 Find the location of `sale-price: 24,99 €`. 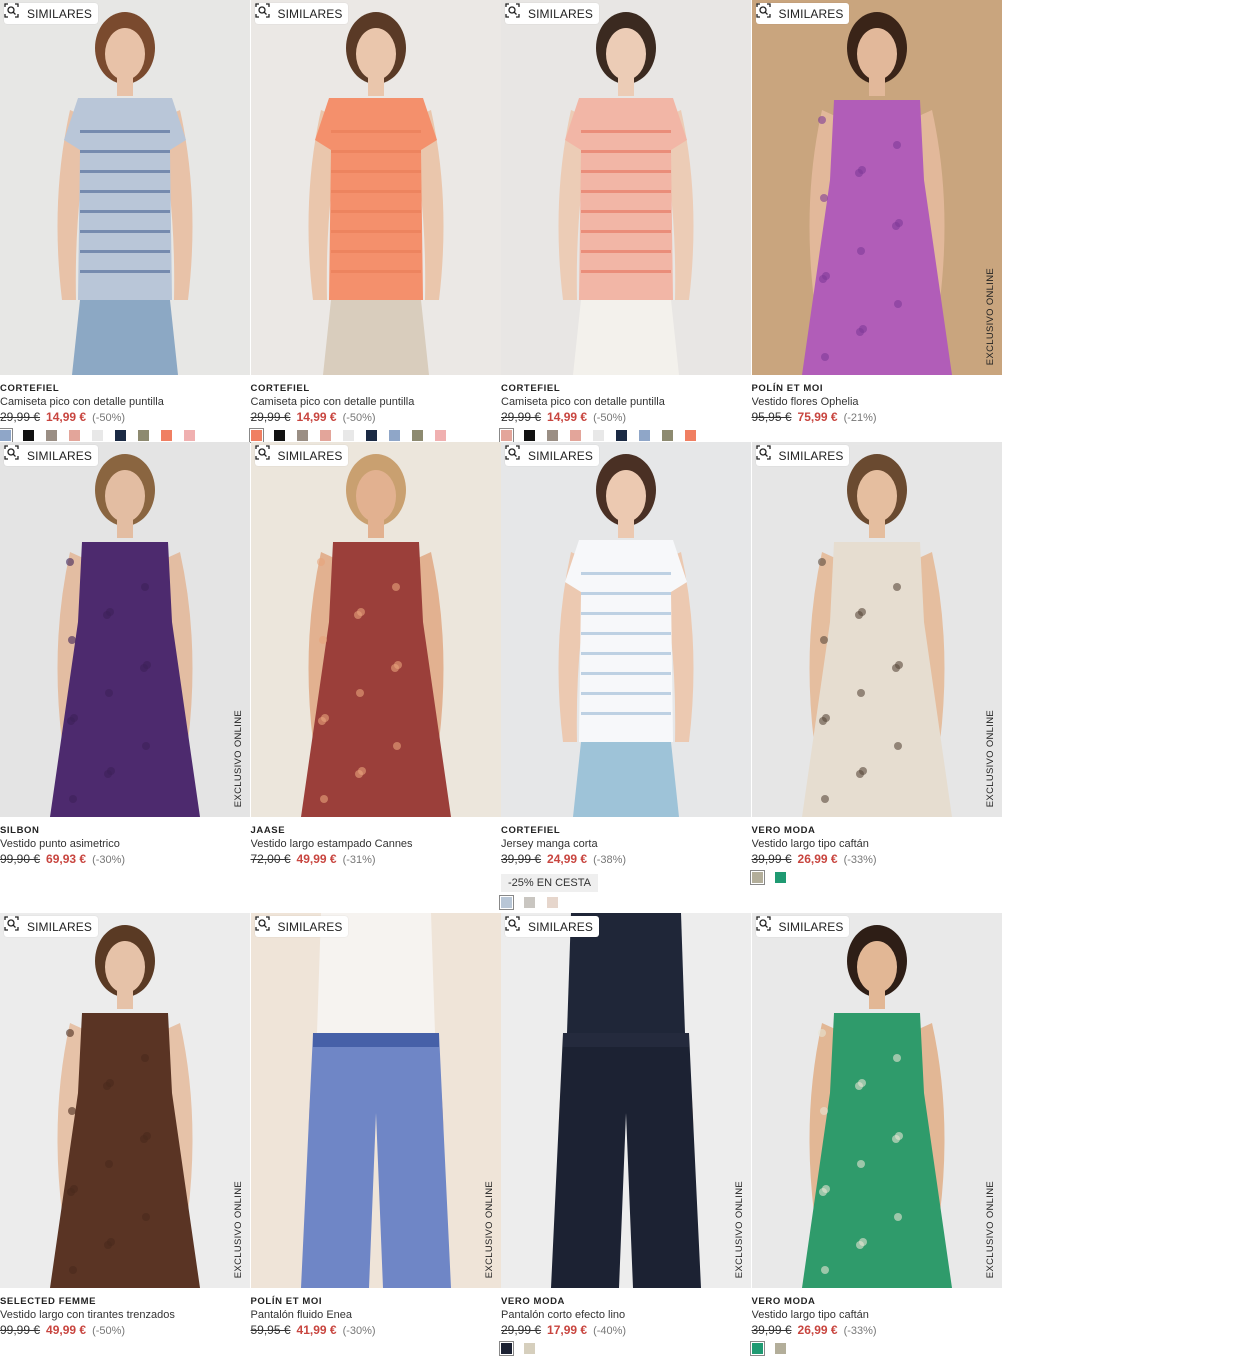

sale-price: 24,99 € is located at coordinates (567, 859).